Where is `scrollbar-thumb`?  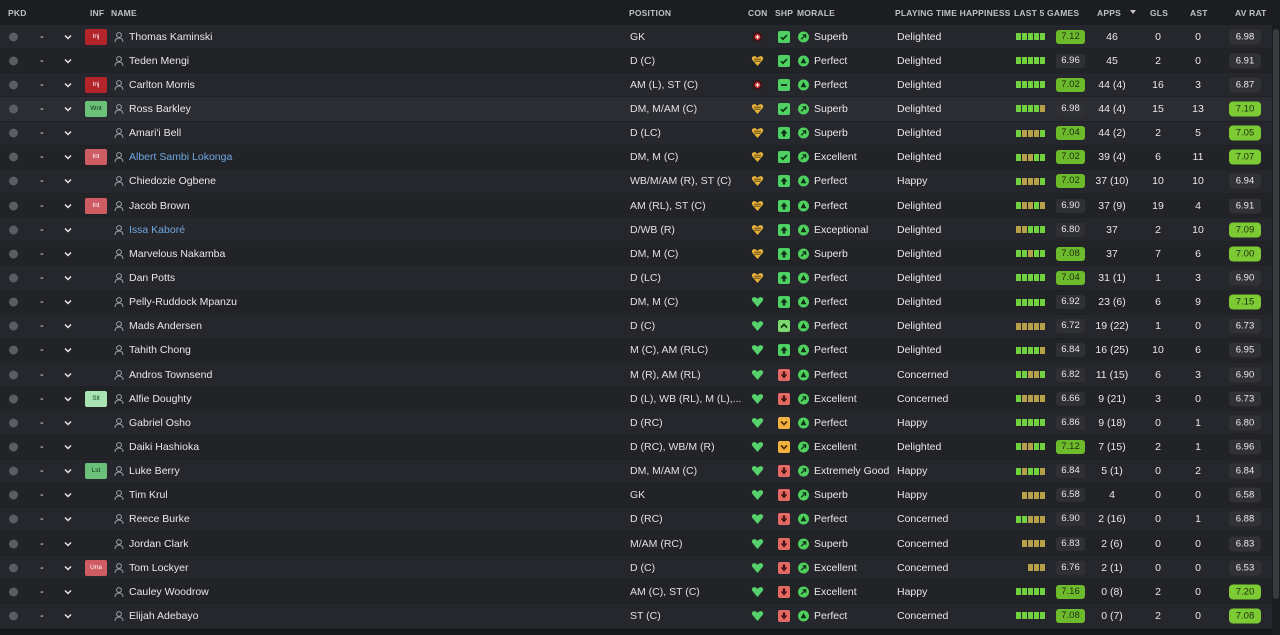
scrollbar-thumb is located at coordinates (1276, 314).